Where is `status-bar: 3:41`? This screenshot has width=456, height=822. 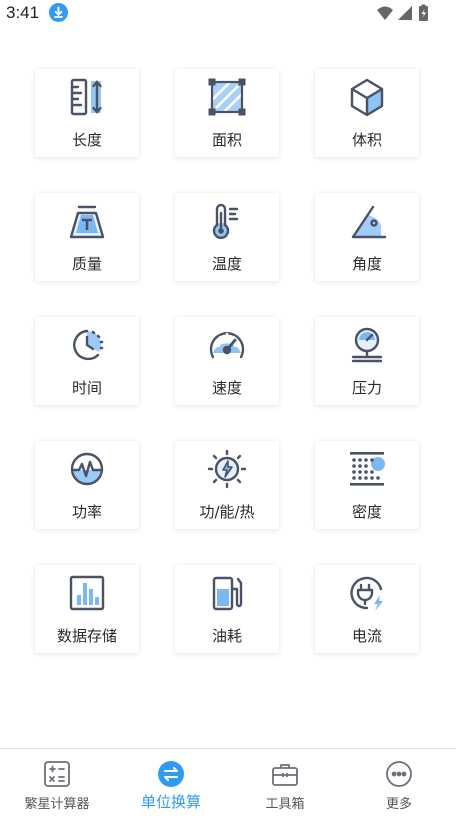 status-bar: 3:41 is located at coordinates (228, 14).